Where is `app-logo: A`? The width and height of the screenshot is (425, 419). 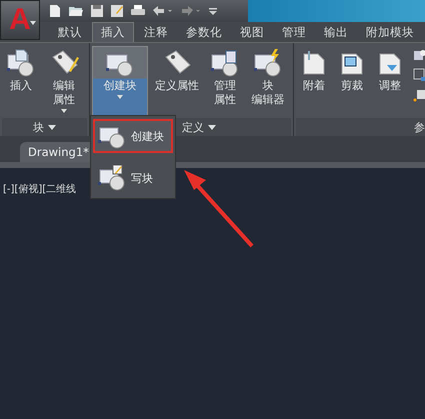
app-logo: A is located at coordinates (20, 20).